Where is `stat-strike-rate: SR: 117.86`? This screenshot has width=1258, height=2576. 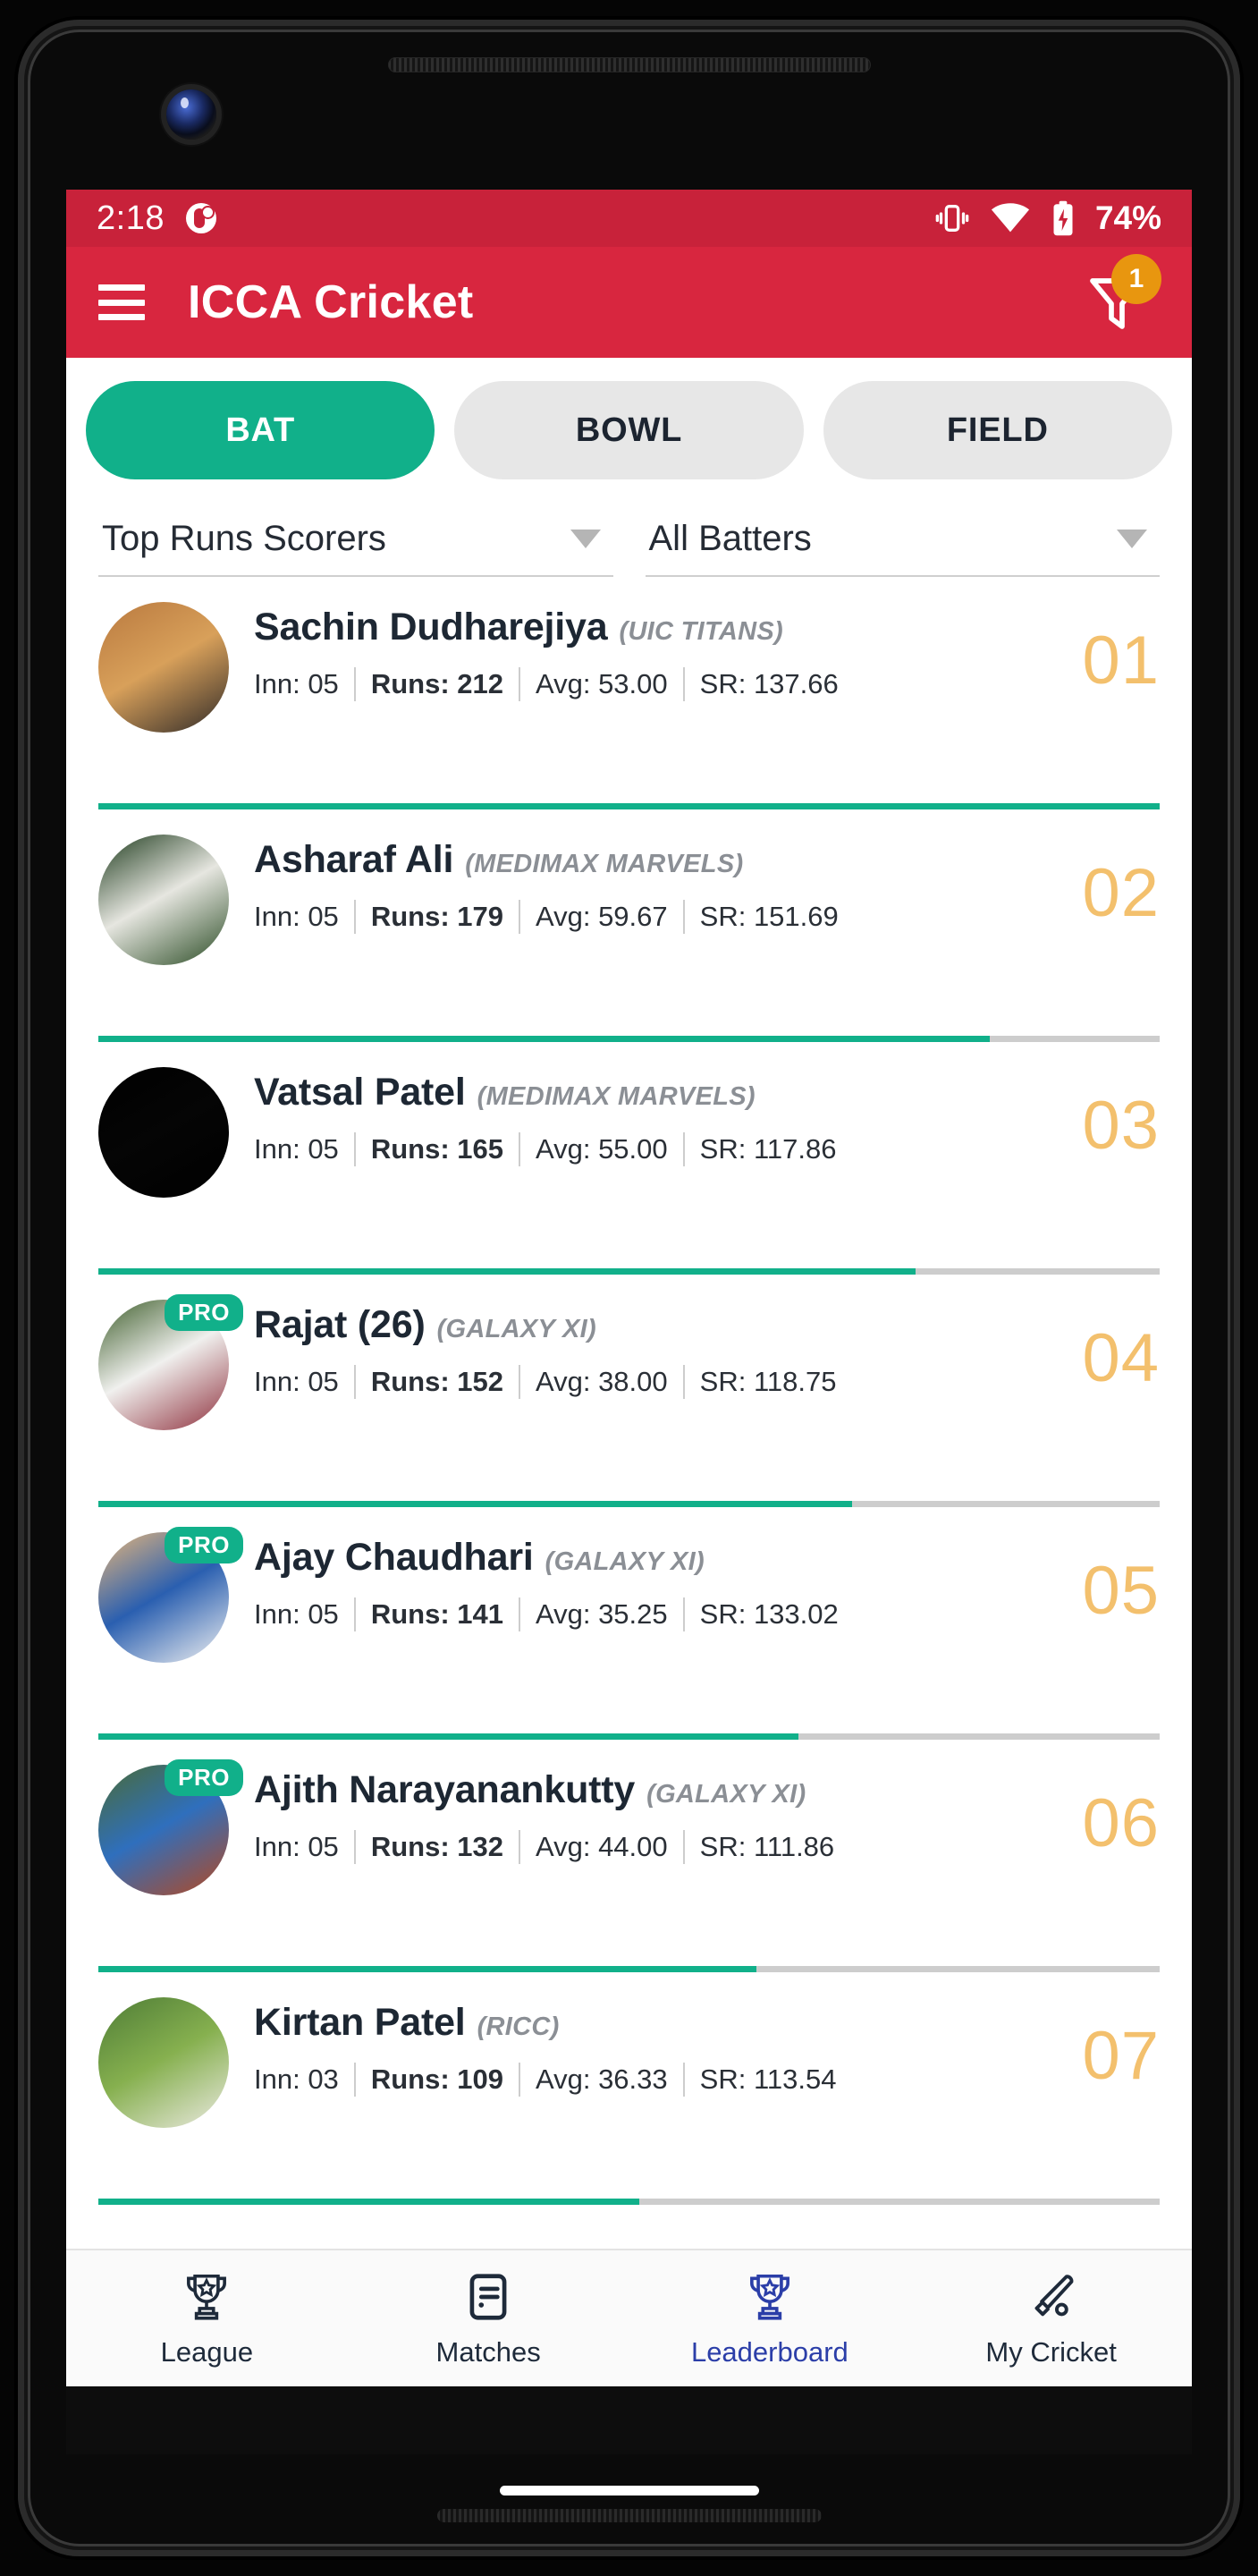
stat-strike-rate: SR: 117.86 is located at coordinates (768, 1149).